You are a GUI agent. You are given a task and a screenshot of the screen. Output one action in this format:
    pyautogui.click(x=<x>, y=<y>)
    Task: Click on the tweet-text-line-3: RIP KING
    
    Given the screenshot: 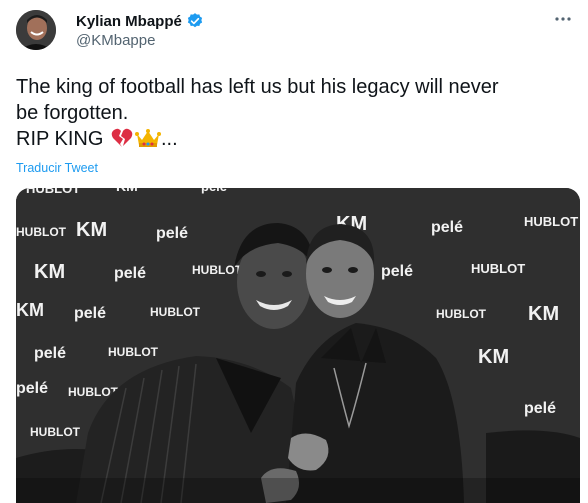 What is the action you would take?
    pyautogui.click(x=60, y=139)
    